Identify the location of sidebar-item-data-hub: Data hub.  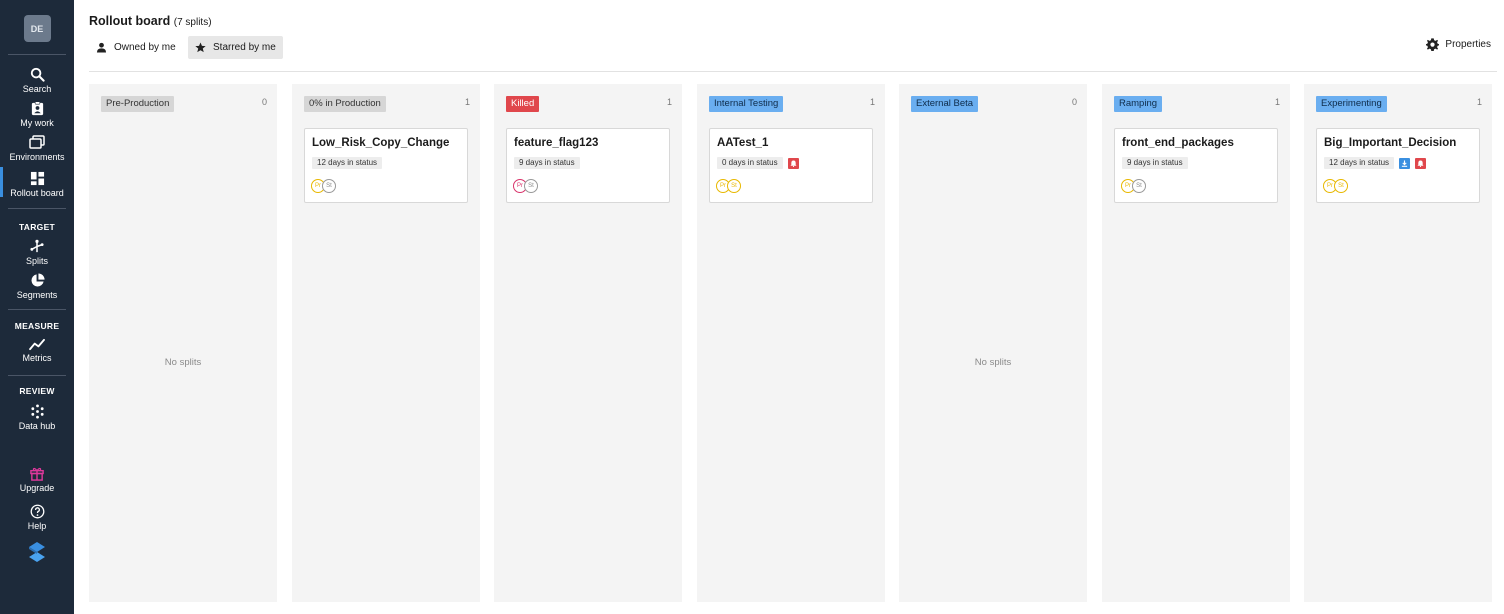
(37, 417).